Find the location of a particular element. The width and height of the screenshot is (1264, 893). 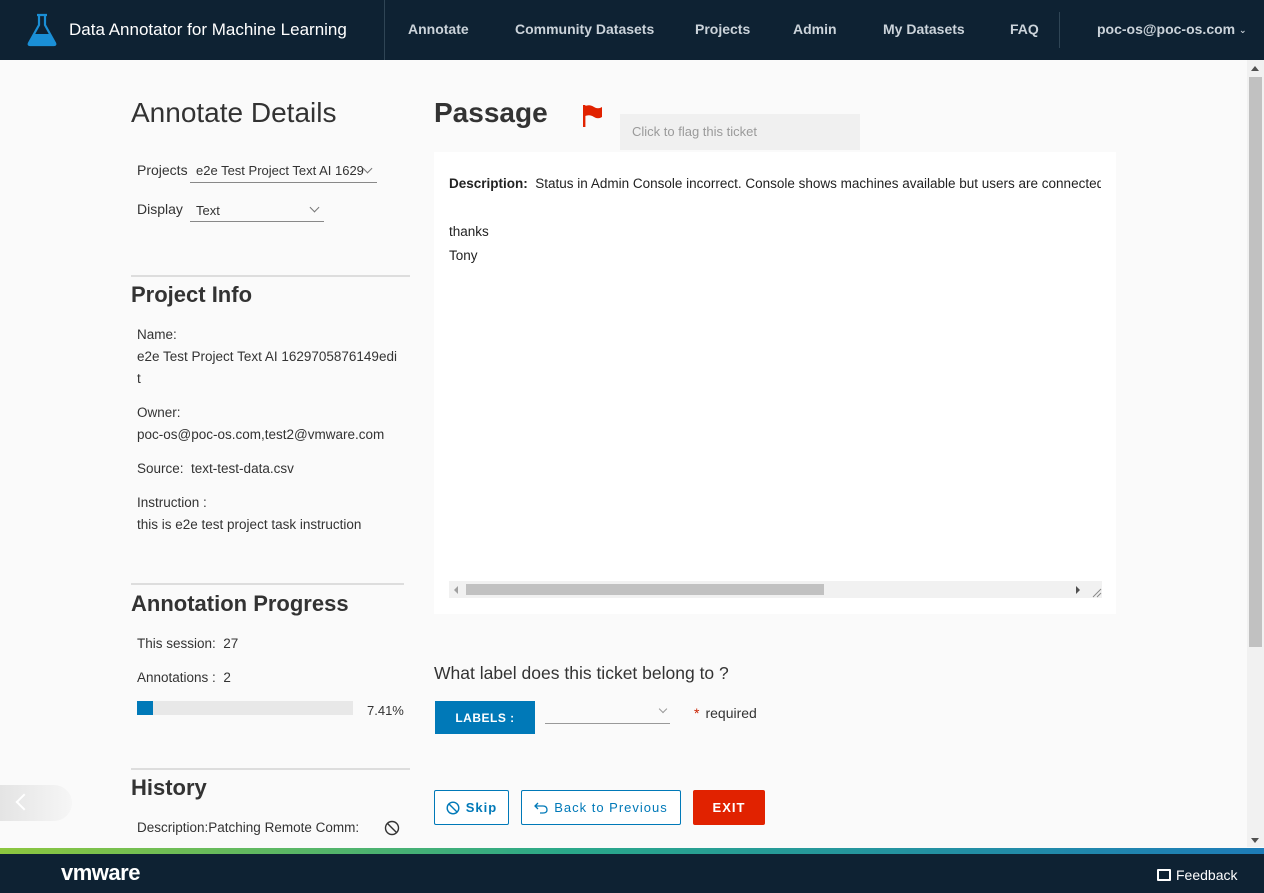

chevron-down-icon: ⌄ is located at coordinates (1243, 29).